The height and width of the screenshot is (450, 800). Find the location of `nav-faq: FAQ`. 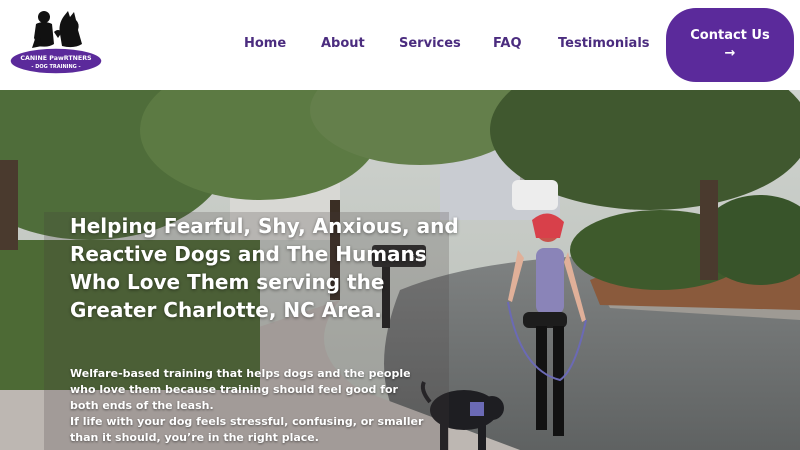

nav-faq: FAQ is located at coordinates (507, 43).